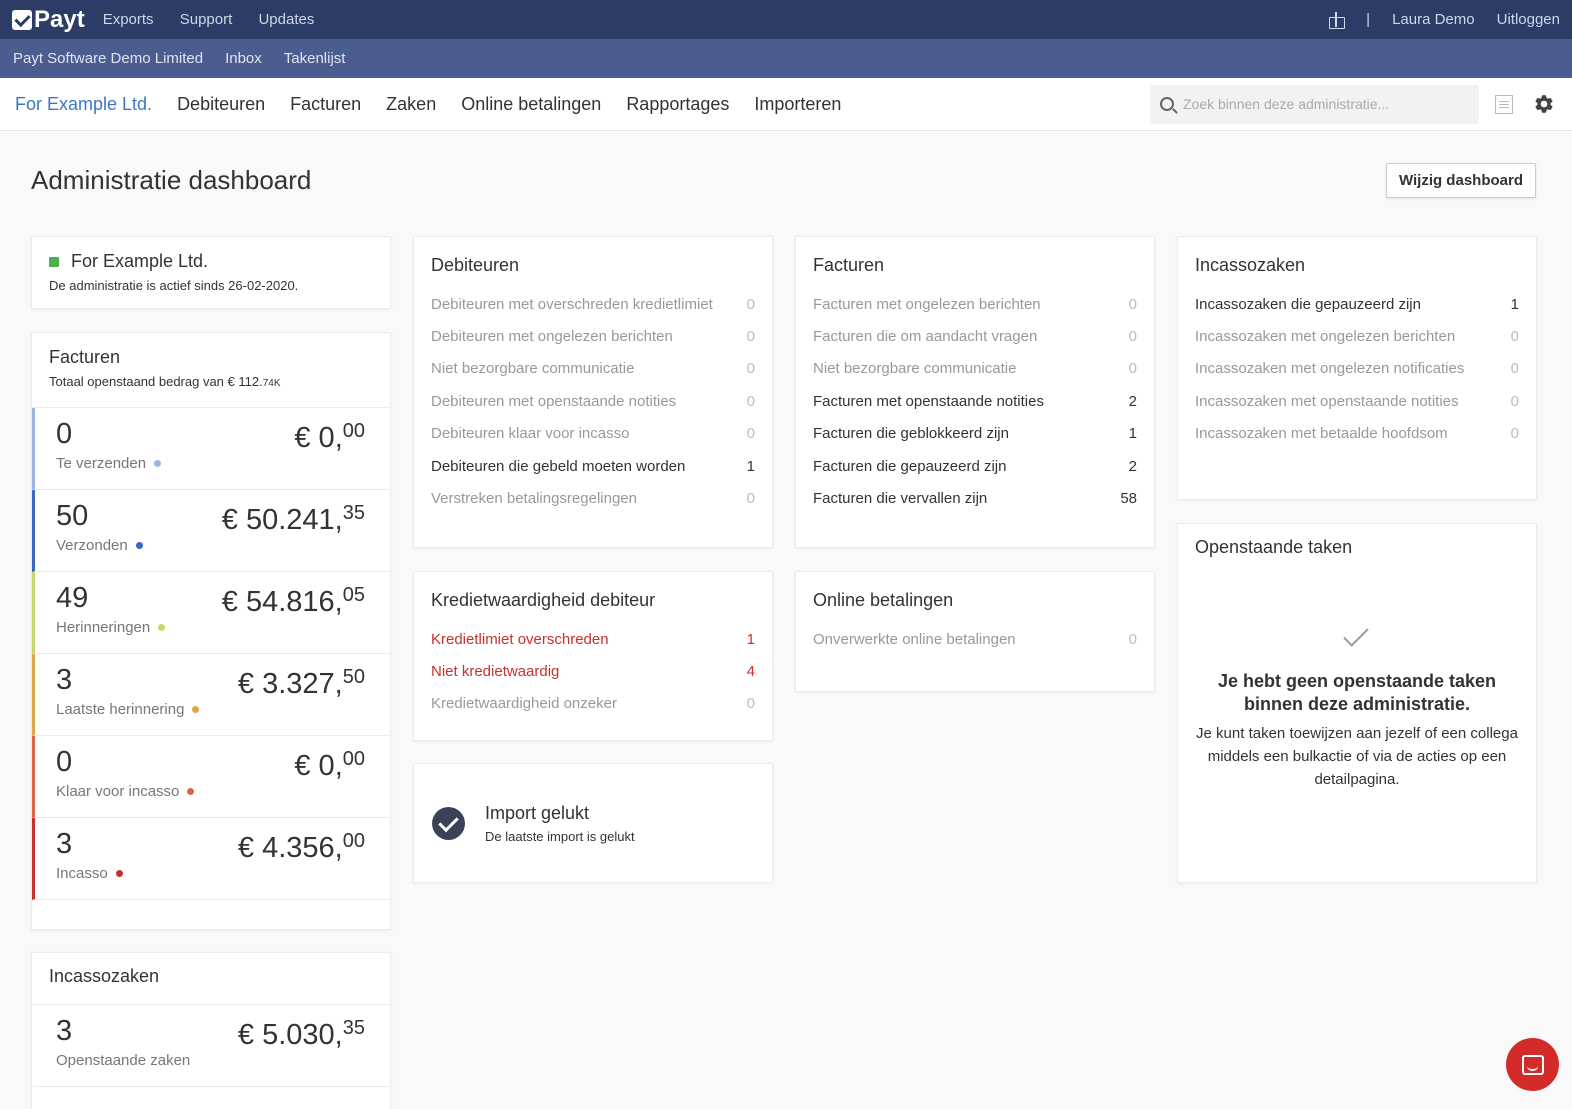 Image resolution: width=1572 pixels, height=1109 pixels. I want to click on list-item-count: 2, so click(1132, 401).